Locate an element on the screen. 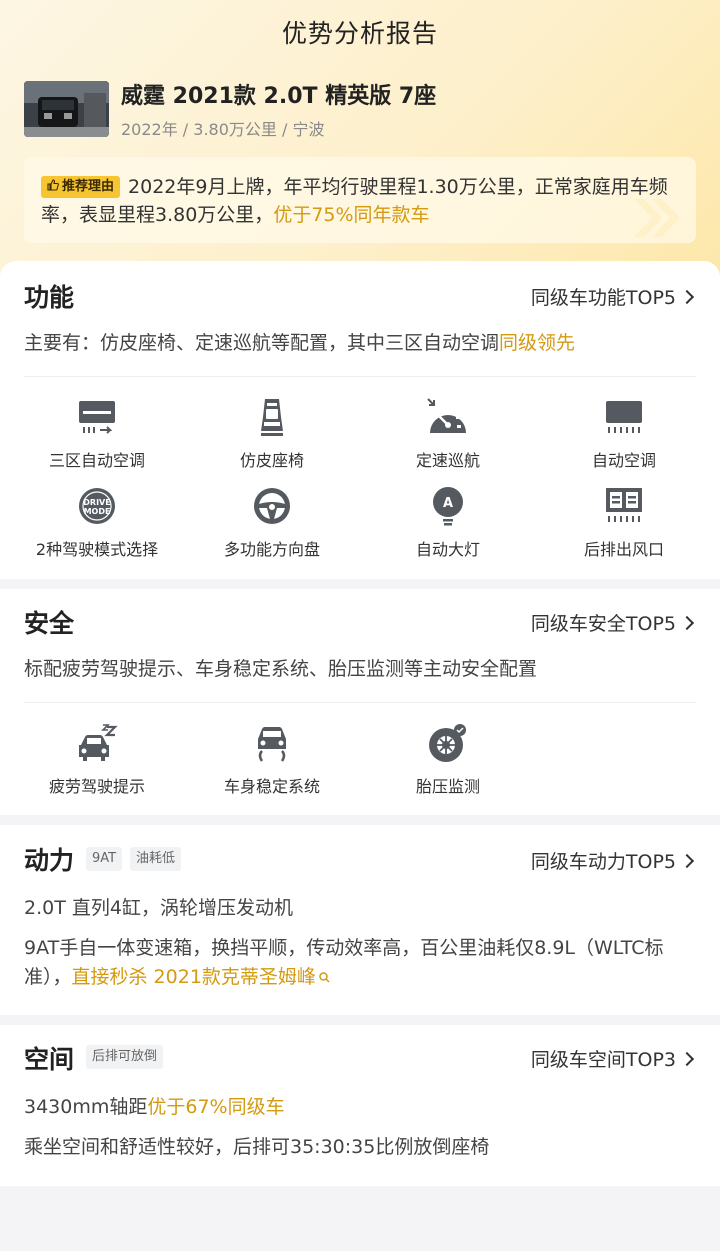 The image size is (720, 1251). drive-badge-top: DRIVE is located at coordinates (96, 502).